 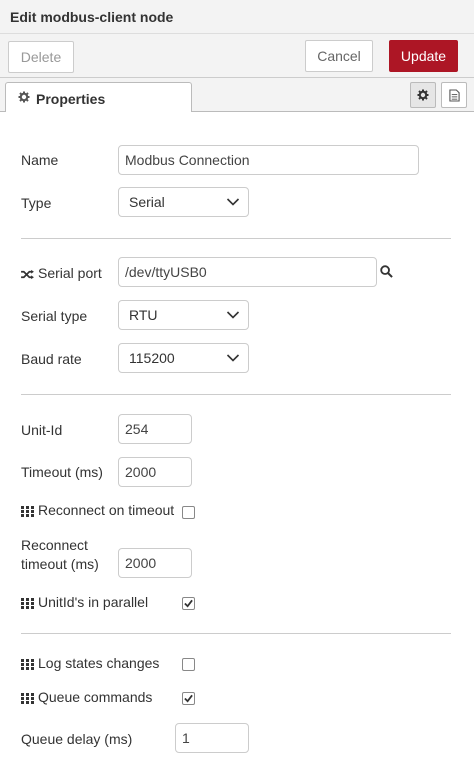 I want to click on reconnect-timeout-input: 2000, so click(x=155, y=563).